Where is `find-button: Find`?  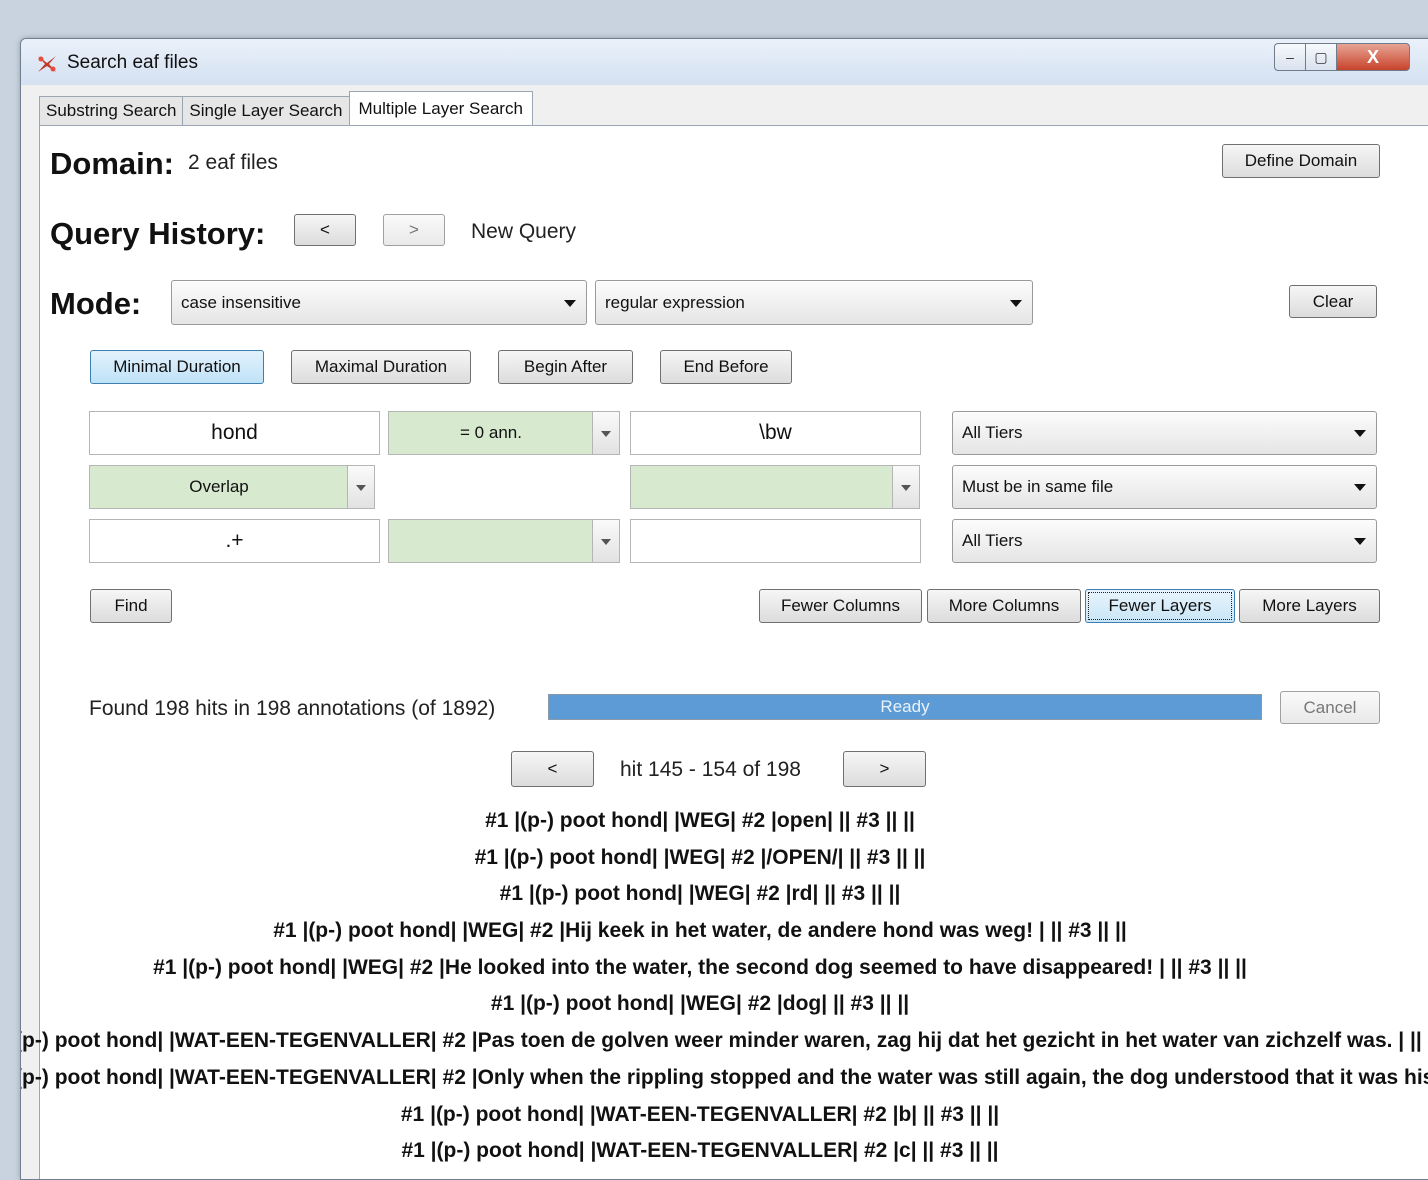
find-button: Find is located at coordinates (131, 606).